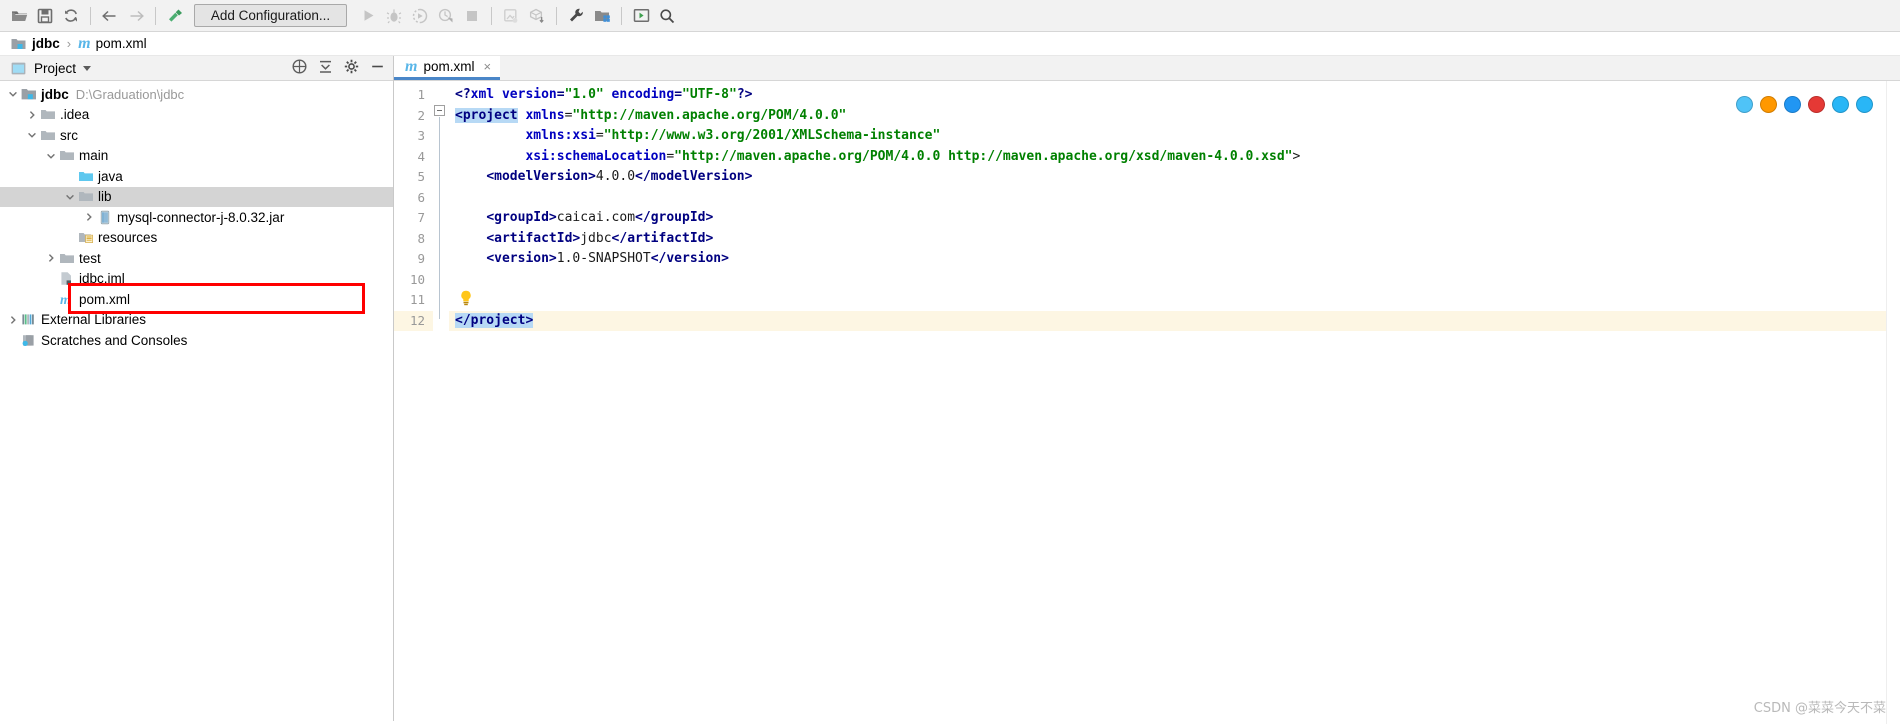  Describe the element at coordinates (576, 16) in the screenshot. I see `settings-wrench-icon` at that location.